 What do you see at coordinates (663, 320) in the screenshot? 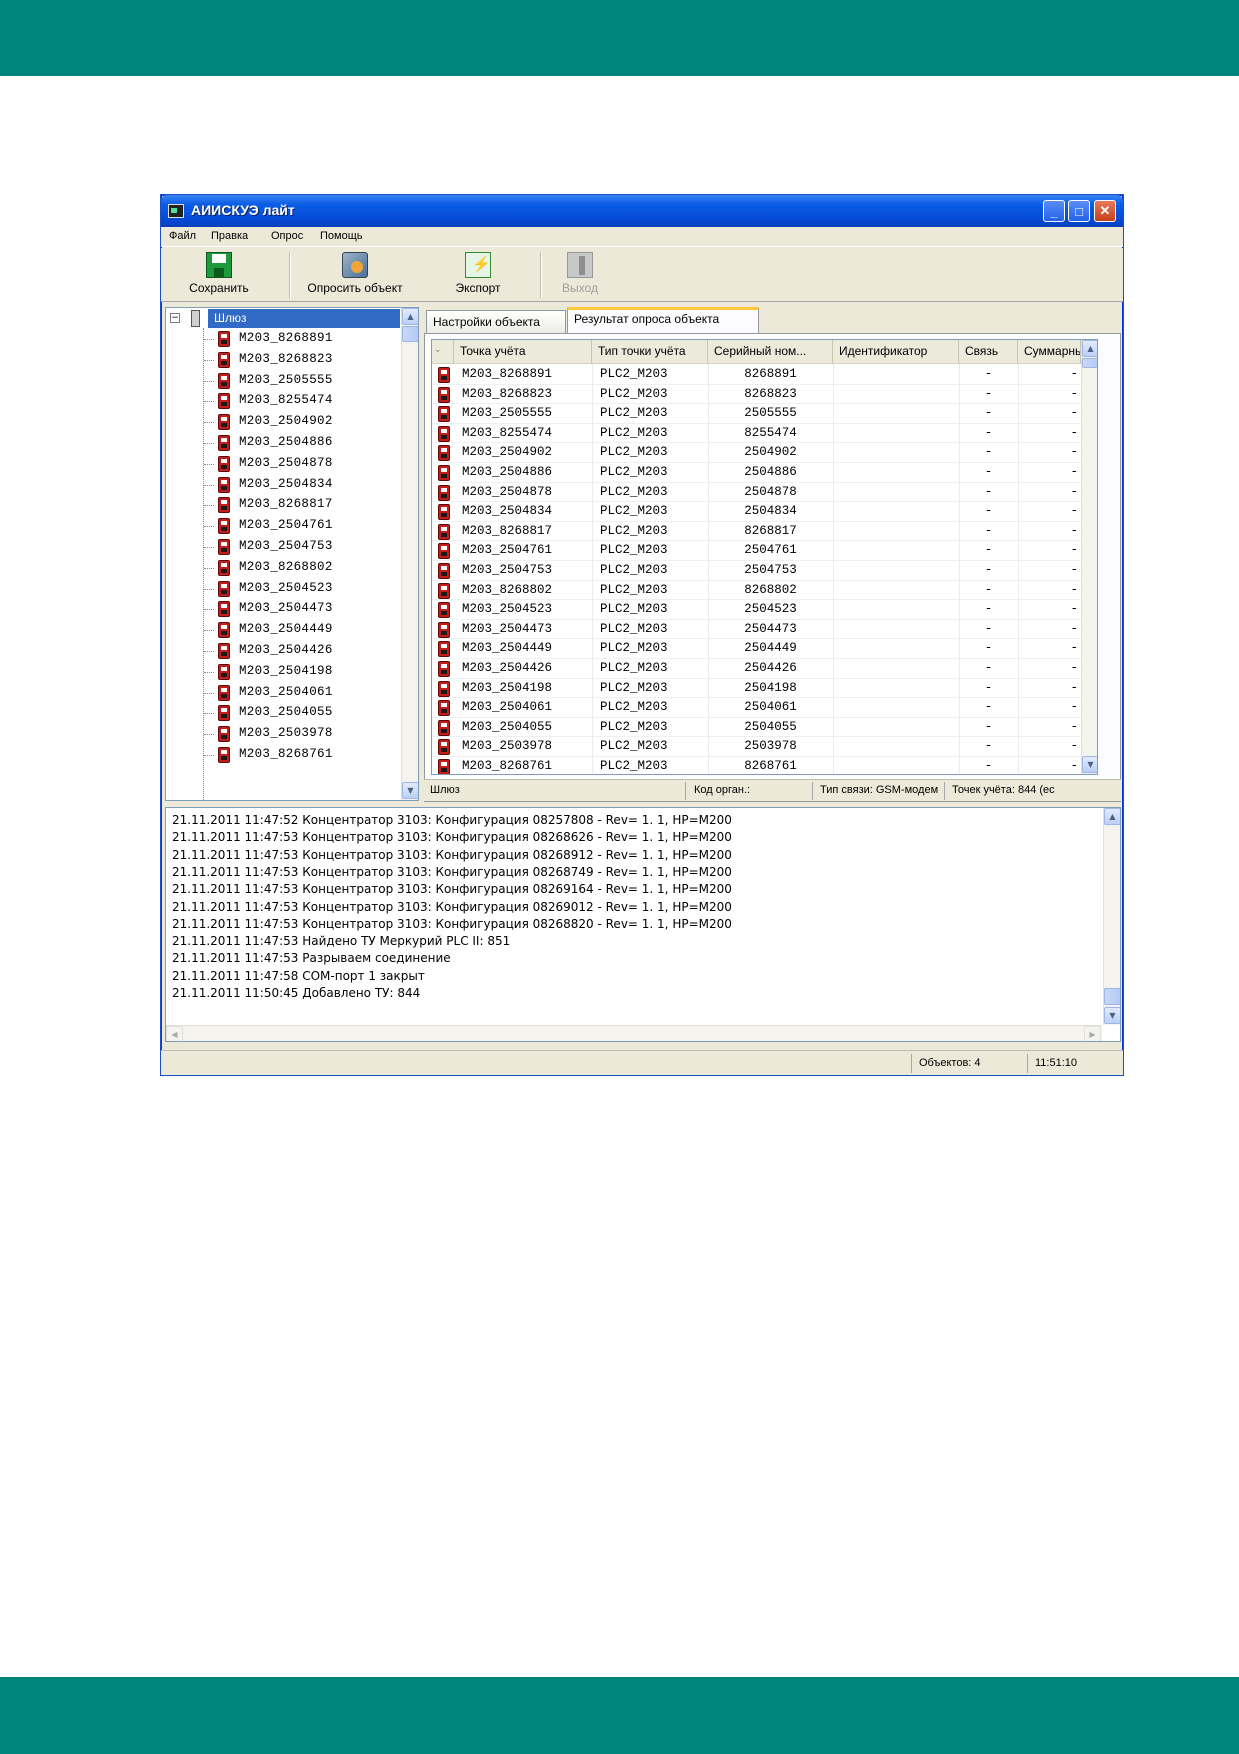
I see `tab-poll-result: Результат опроса объекта` at bounding box center [663, 320].